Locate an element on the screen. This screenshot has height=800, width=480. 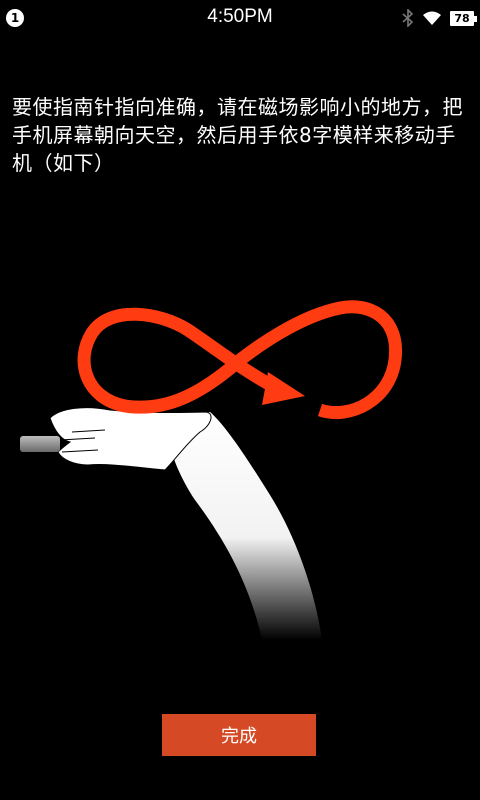
wifi-icon is located at coordinates (432, 18).